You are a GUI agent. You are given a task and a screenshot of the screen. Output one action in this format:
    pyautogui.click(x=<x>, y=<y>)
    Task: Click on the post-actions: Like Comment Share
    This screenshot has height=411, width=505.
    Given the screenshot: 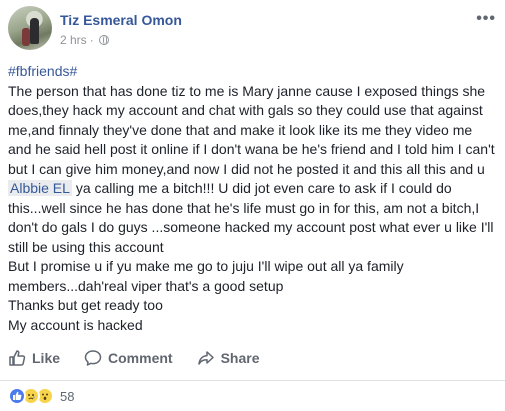 What is the action you would take?
    pyautogui.click(x=253, y=358)
    